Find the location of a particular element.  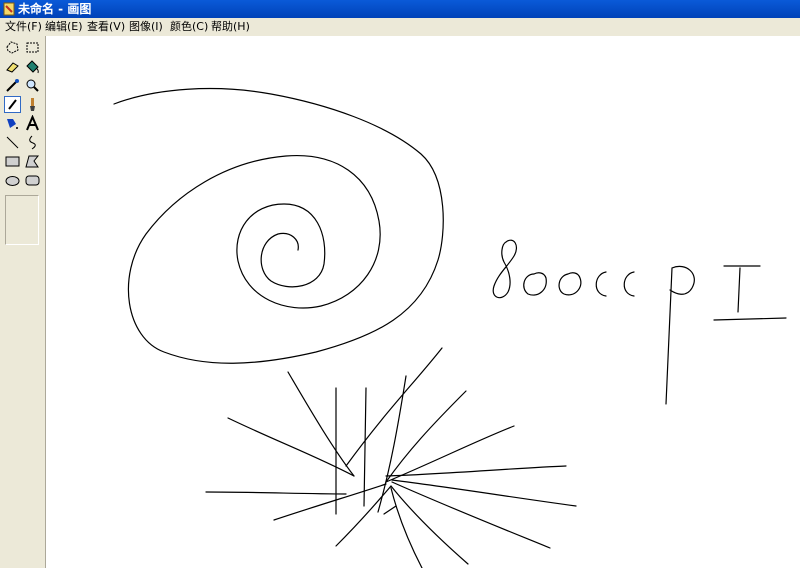

color-picker-icon is located at coordinates (12, 85).